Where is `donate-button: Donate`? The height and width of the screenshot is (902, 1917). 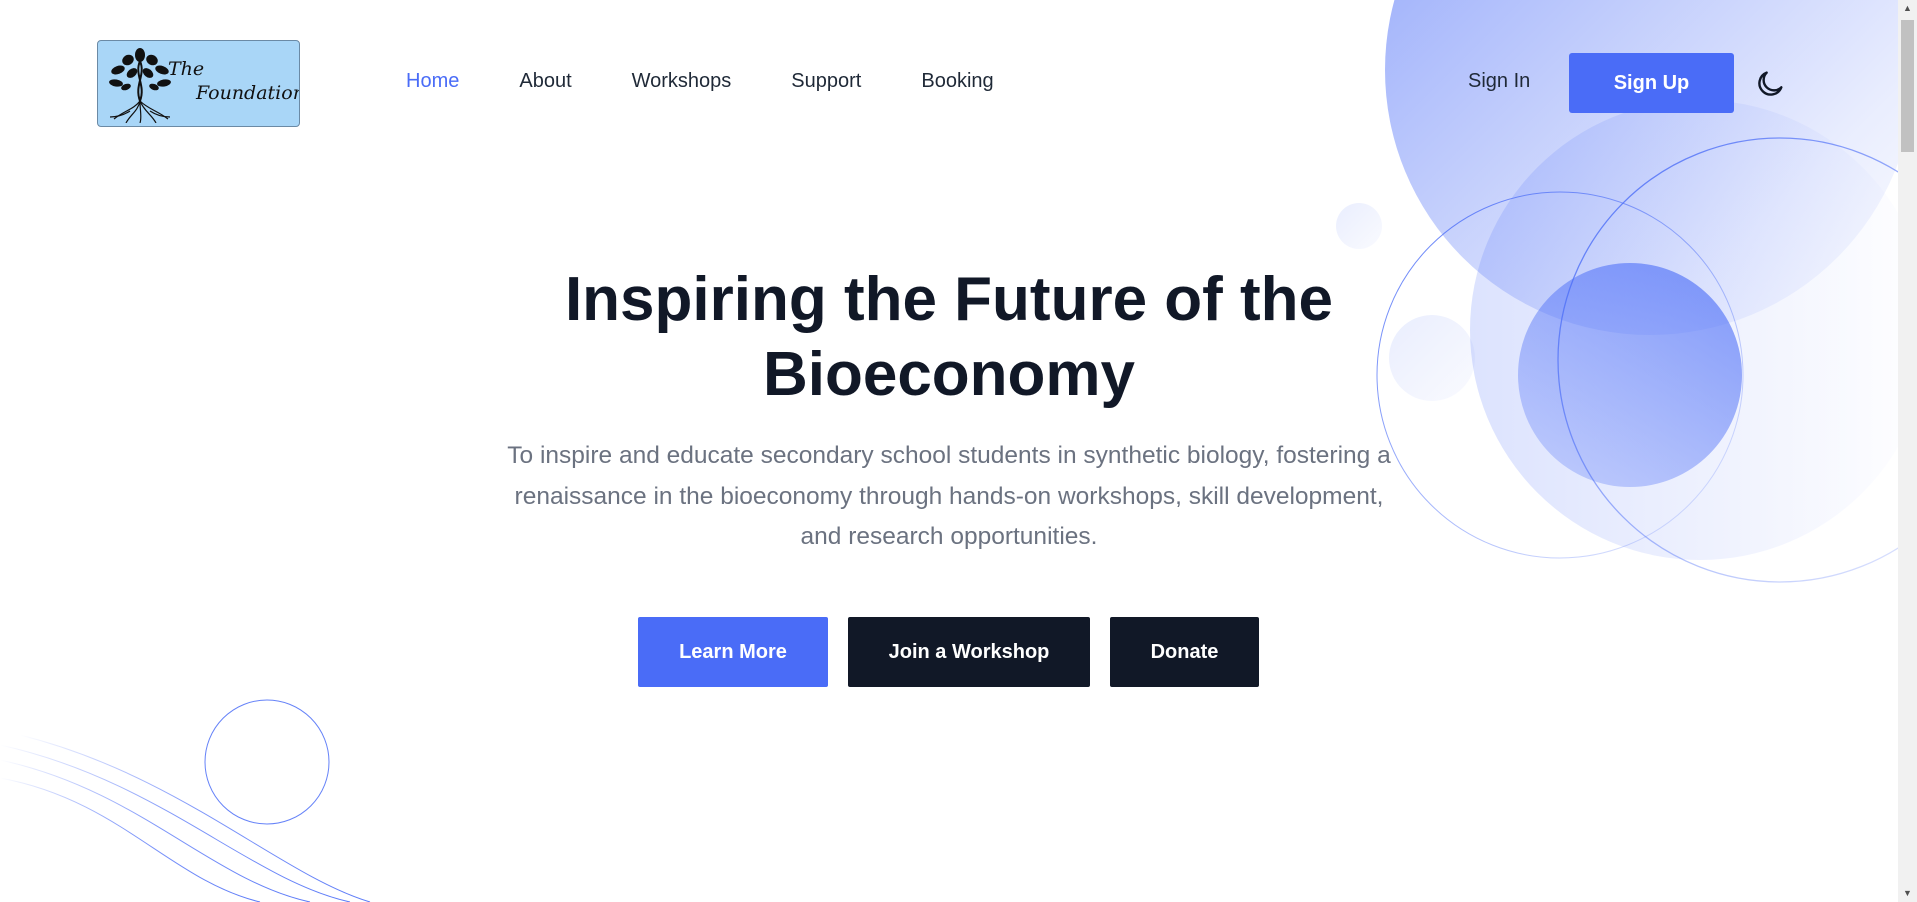 donate-button: Donate is located at coordinates (1184, 652).